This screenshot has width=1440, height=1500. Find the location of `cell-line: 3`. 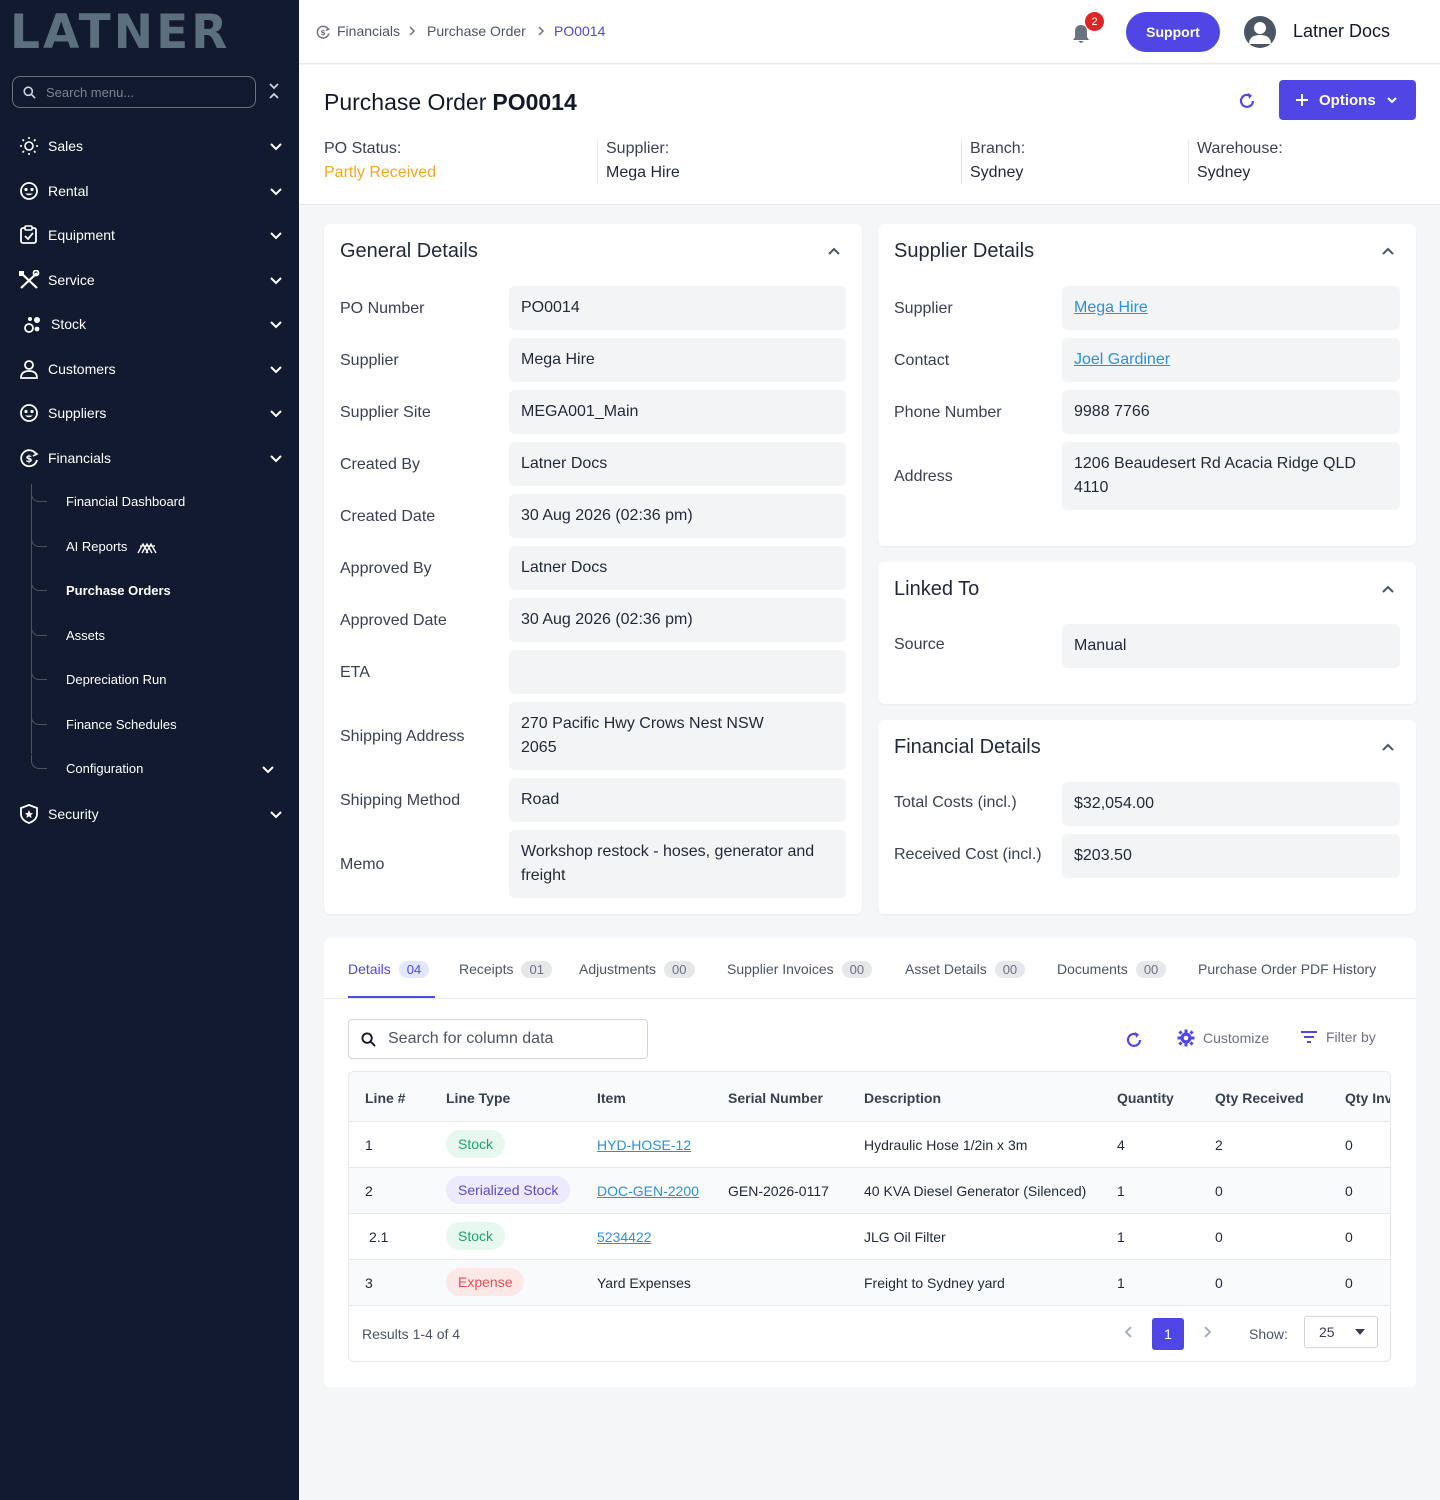

cell-line: 3 is located at coordinates (369, 1283).